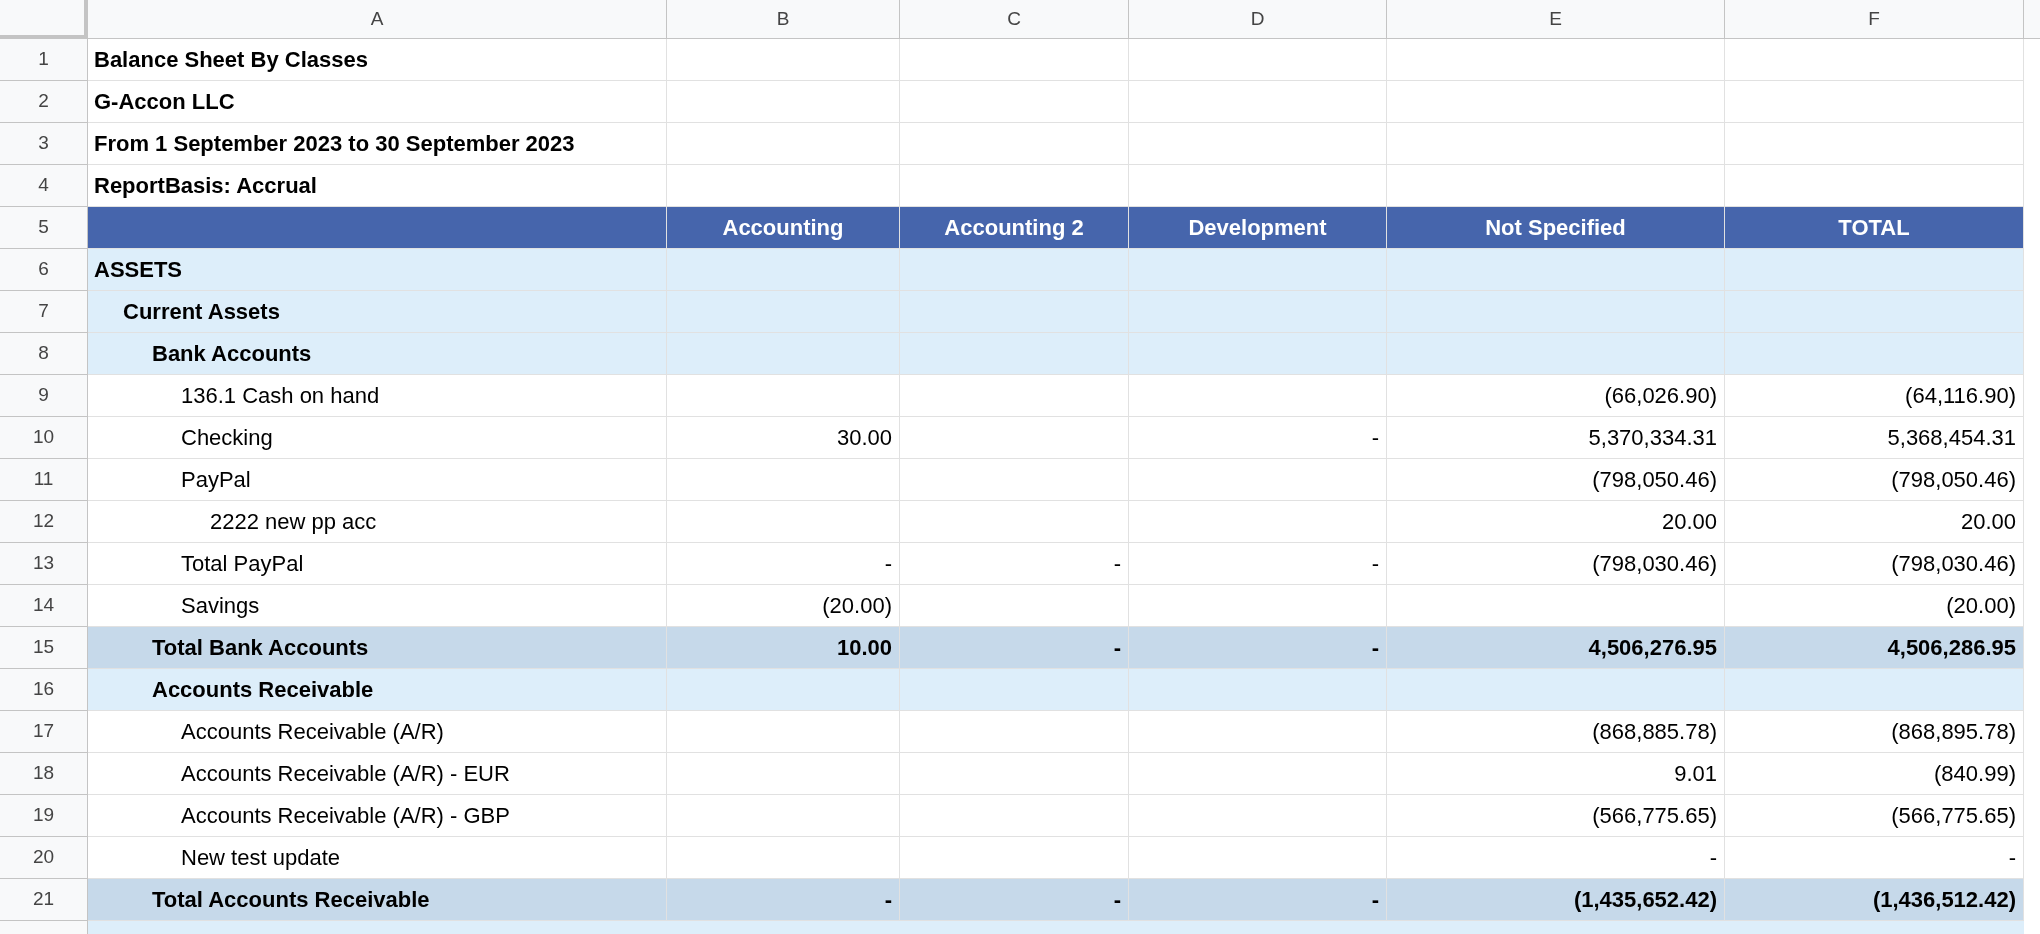 This screenshot has height=934, width=2040. Describe the element at coordinates (1874, 228) in the screenshot. I see `table-cell: TOTAL` at that location.